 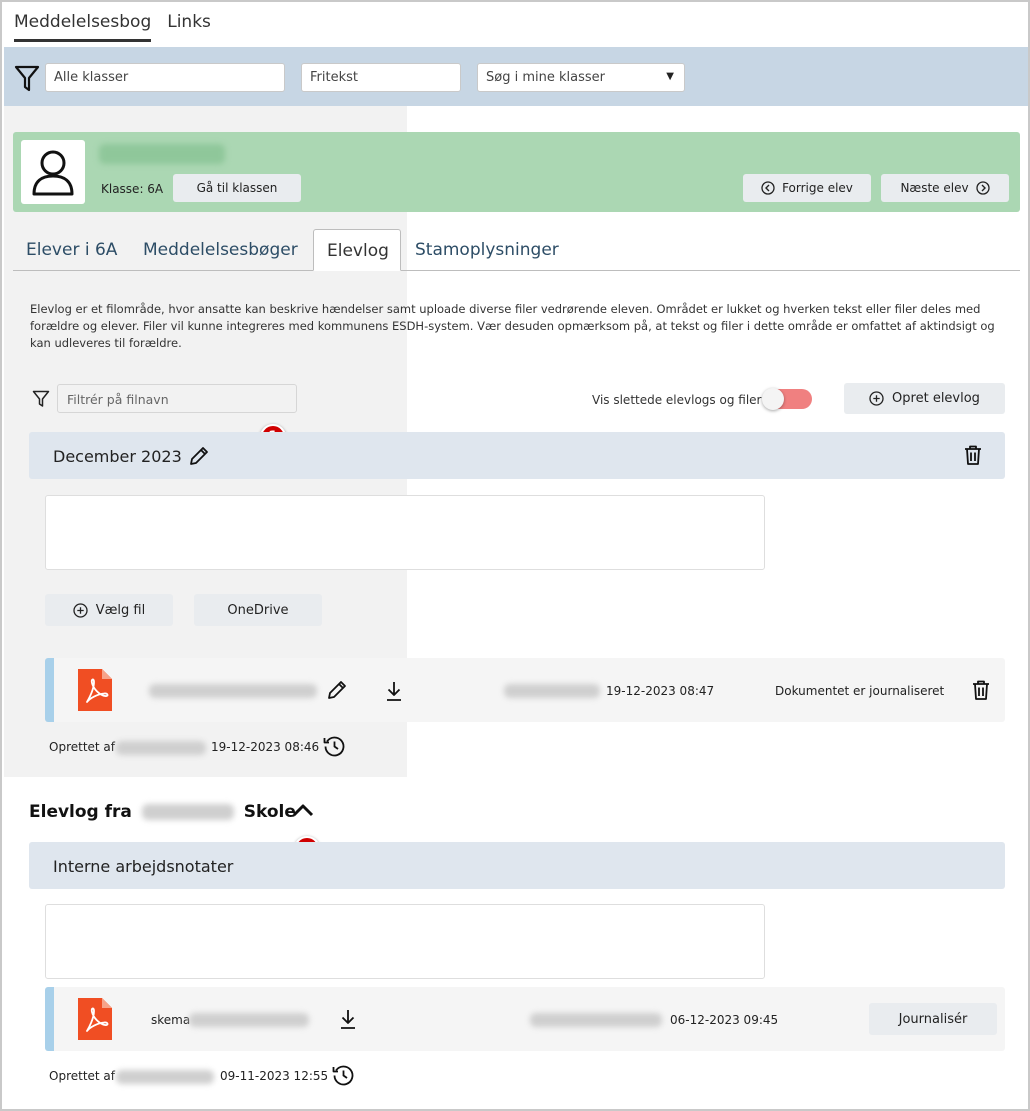 I want to click on goto-class-button: Gå til klassen, so click(x=237, y=188).